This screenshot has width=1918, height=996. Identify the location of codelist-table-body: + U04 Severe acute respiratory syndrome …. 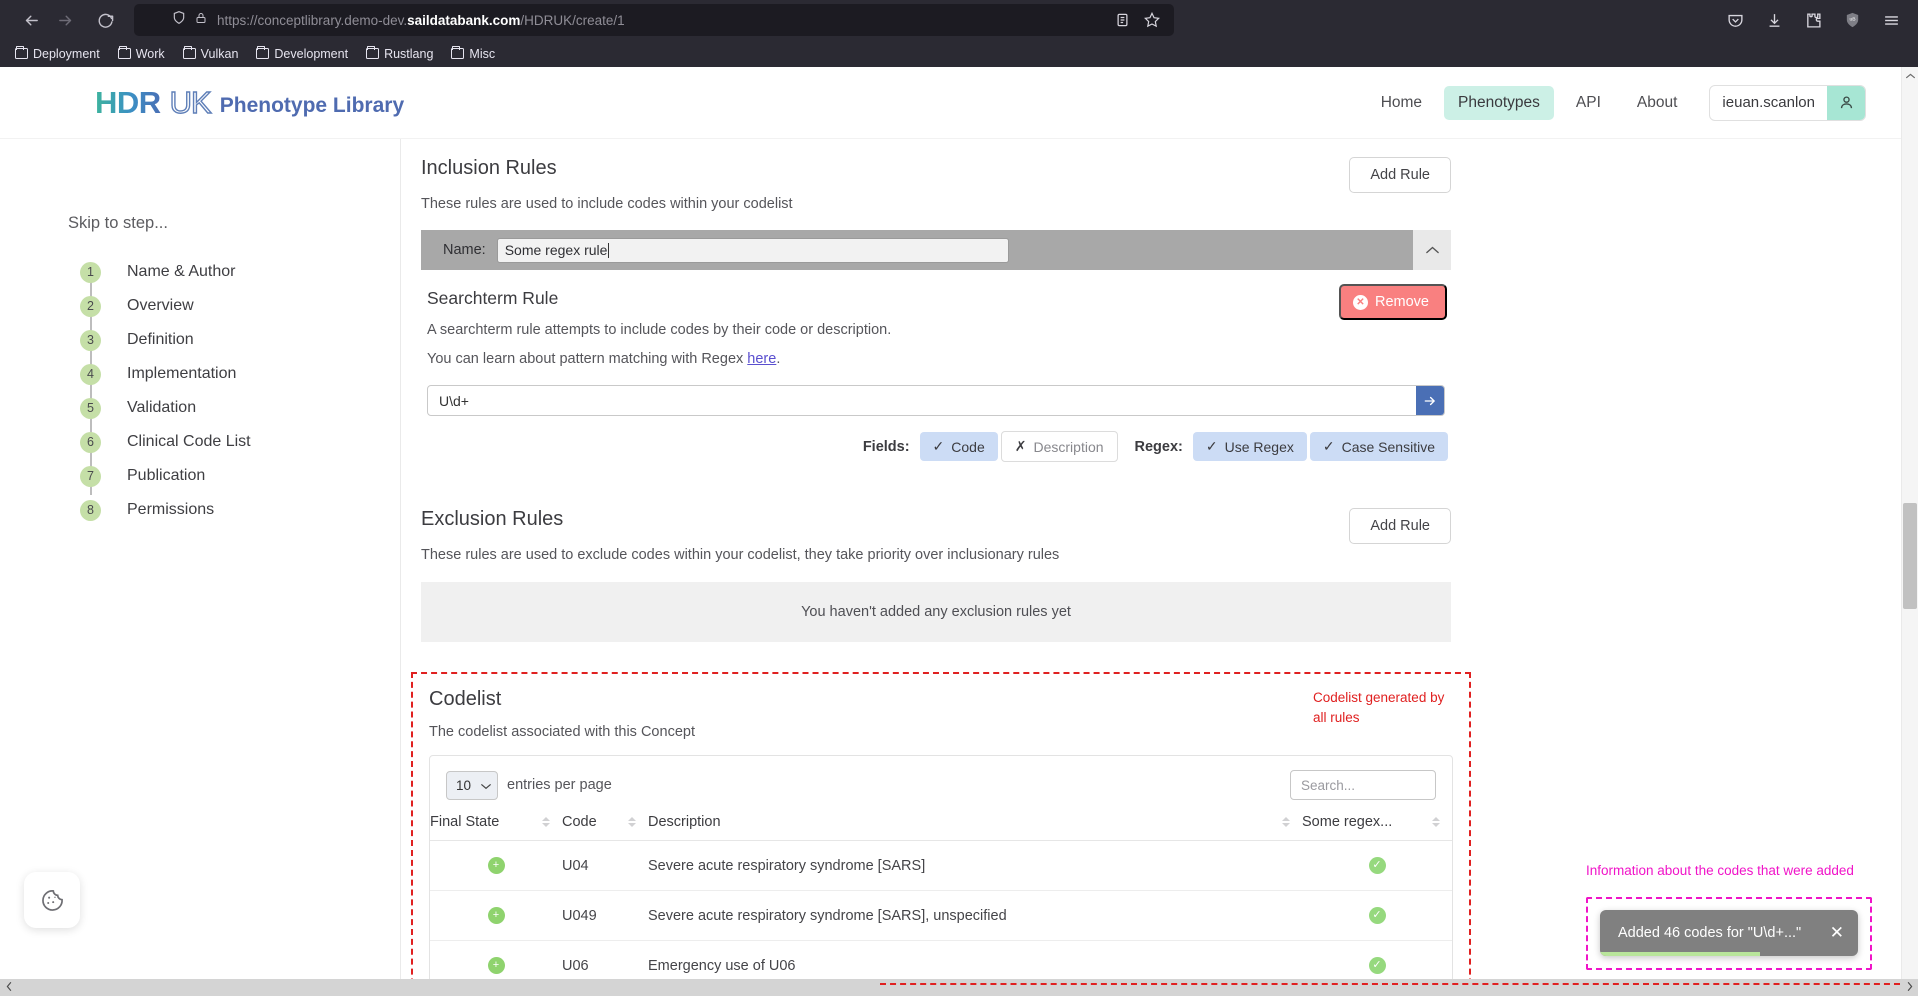
(941, 918).